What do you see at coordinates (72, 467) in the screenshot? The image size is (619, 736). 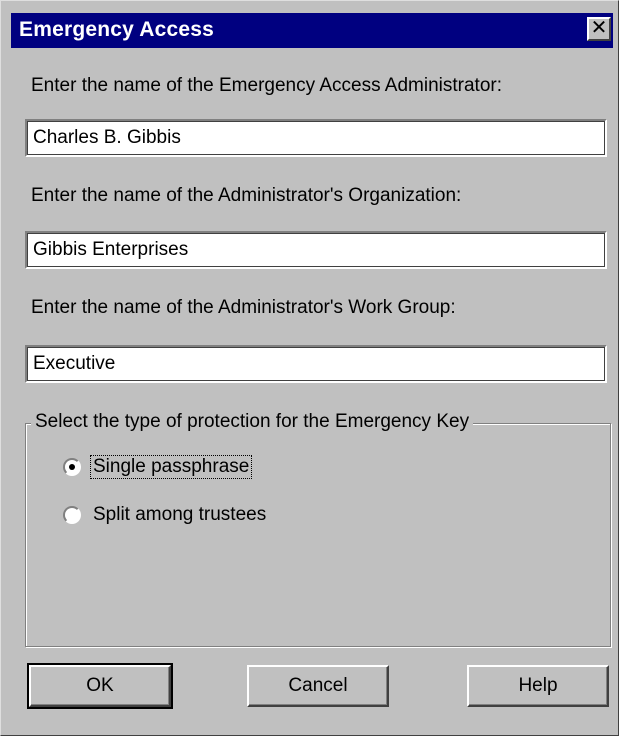 I see `radio-button-selected` at bounding box center [72, 467].